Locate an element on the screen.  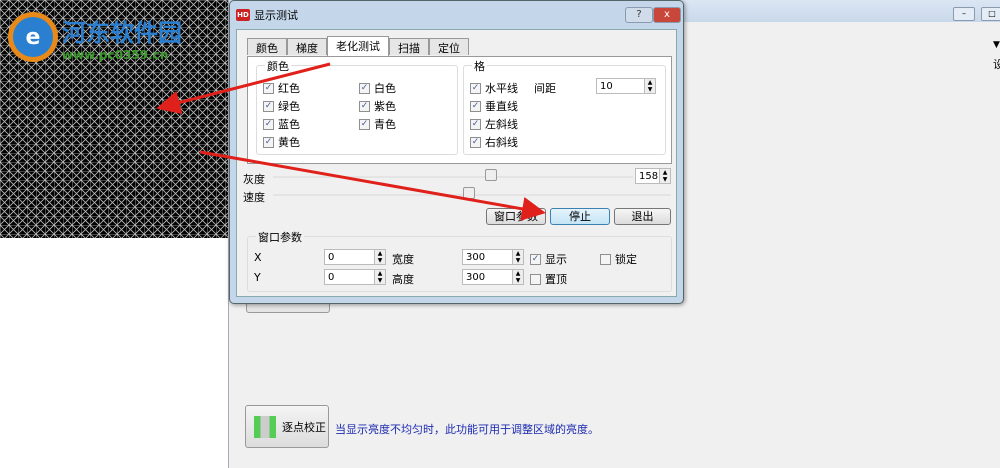
checkbox-yellow: ✓ 黄色 is located at coordinates (281, 142).